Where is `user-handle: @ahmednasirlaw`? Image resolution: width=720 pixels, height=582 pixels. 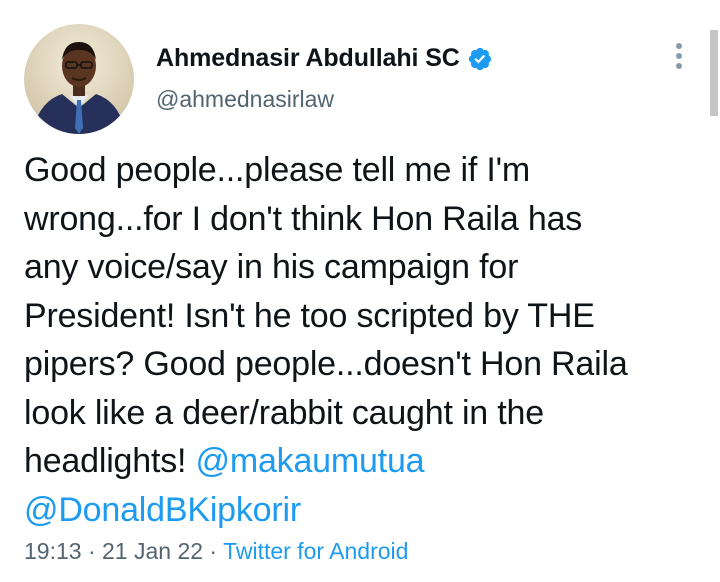 user-handle: @ahmednasirlaw is located at coordinates (245, 99).